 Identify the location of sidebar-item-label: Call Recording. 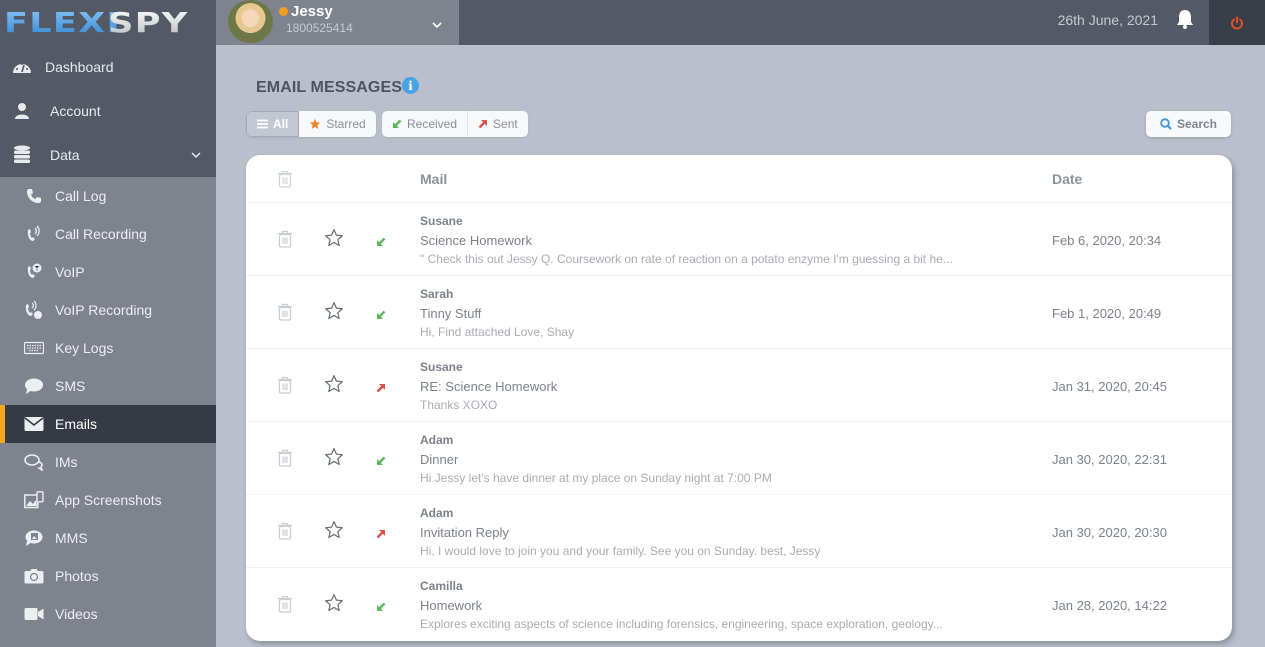
(101, 234).